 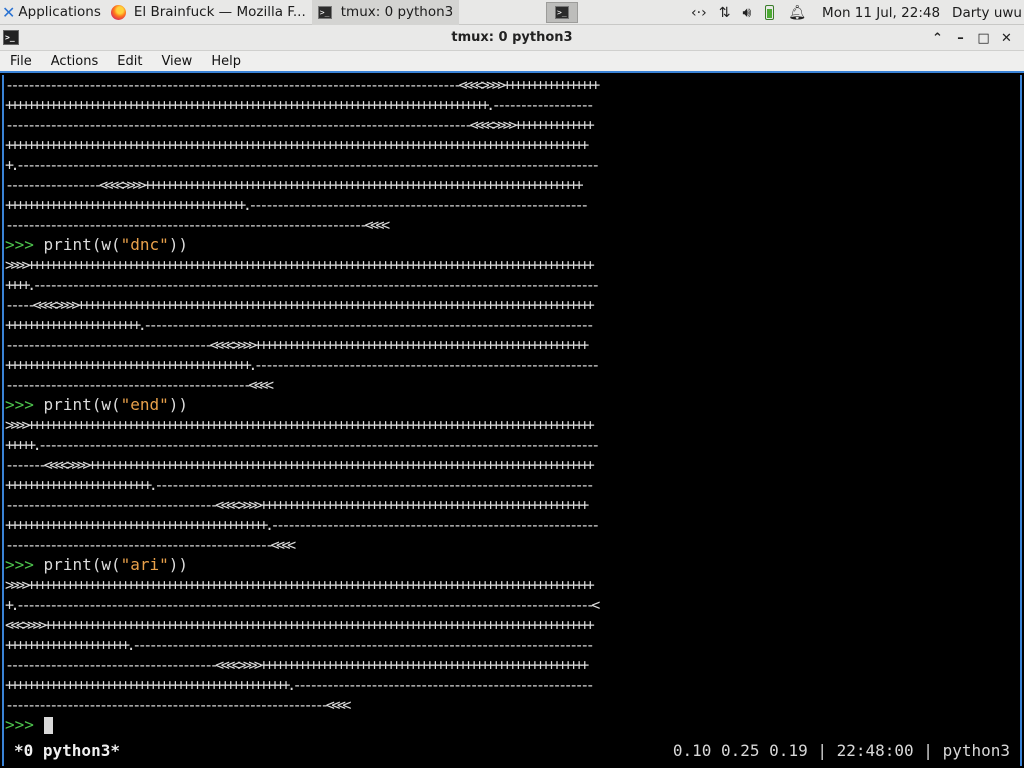 I want to click on window-titlebar: >_ tmux: 0 python3 ⌃ – □ ✕, so click(x=512, y=38).